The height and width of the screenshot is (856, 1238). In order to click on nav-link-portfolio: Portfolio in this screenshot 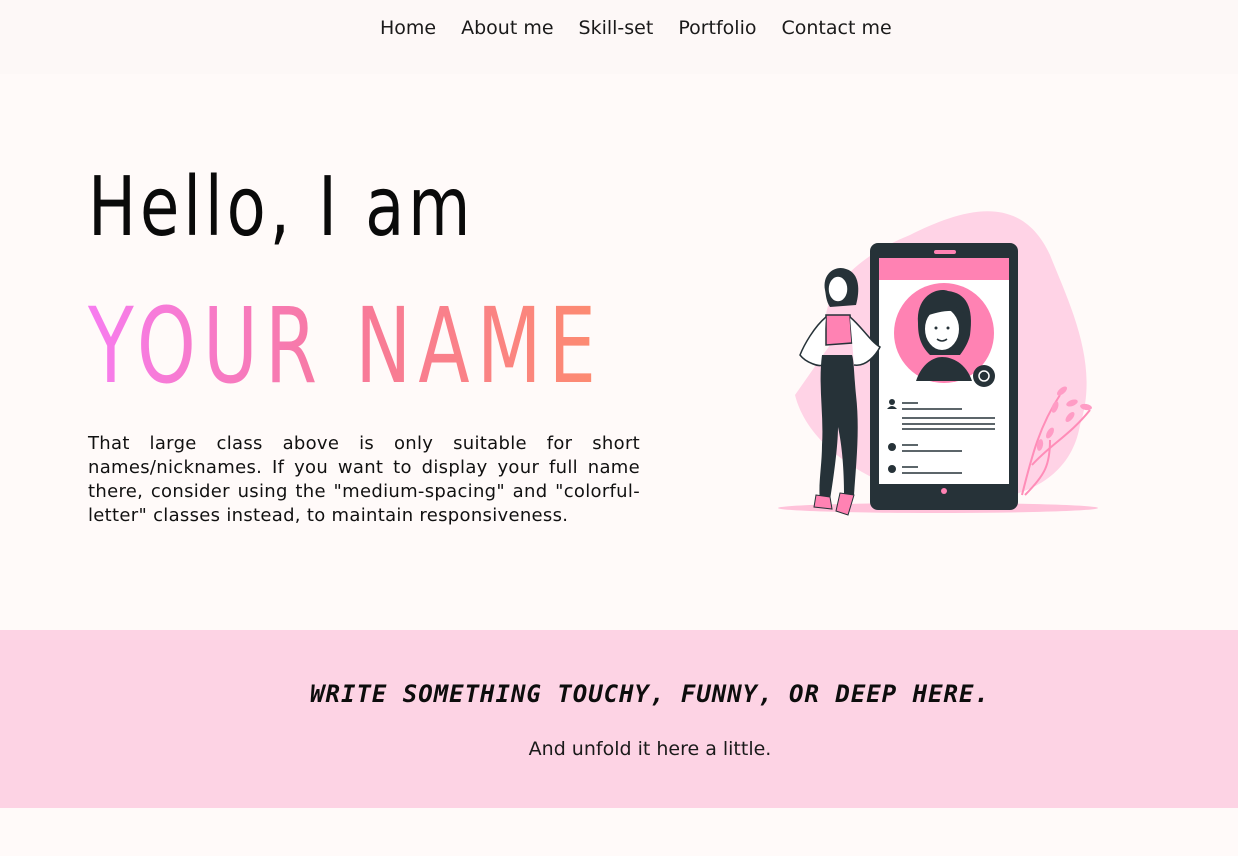, I will do `click(717, 28)`.